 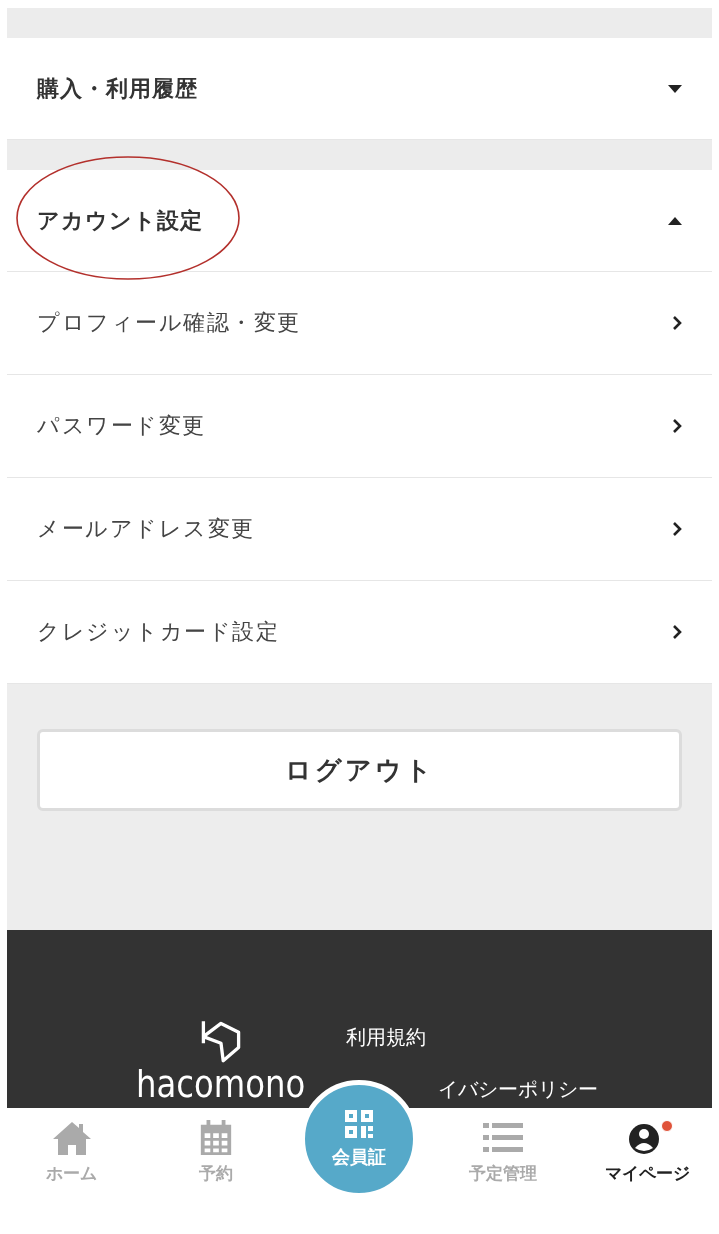 What do you see at coordinates (359, 1124) in the screenshot?
I see `qr-code-icon` at bounding box center [359, 1124].